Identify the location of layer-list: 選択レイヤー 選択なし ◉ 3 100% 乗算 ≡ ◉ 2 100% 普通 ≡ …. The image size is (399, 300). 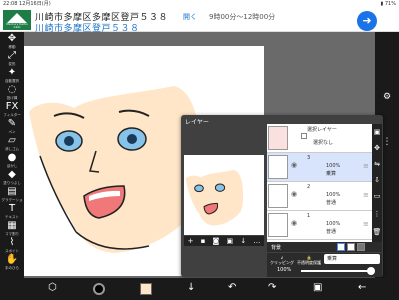
(324, 183).